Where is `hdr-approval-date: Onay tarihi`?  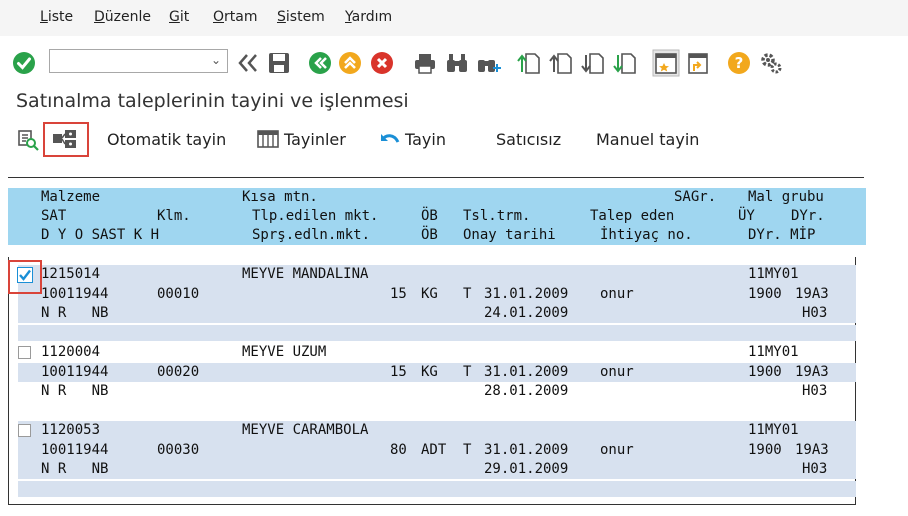
hdr-approval-date: Onay tarihi is located at coordinates (509, 235).